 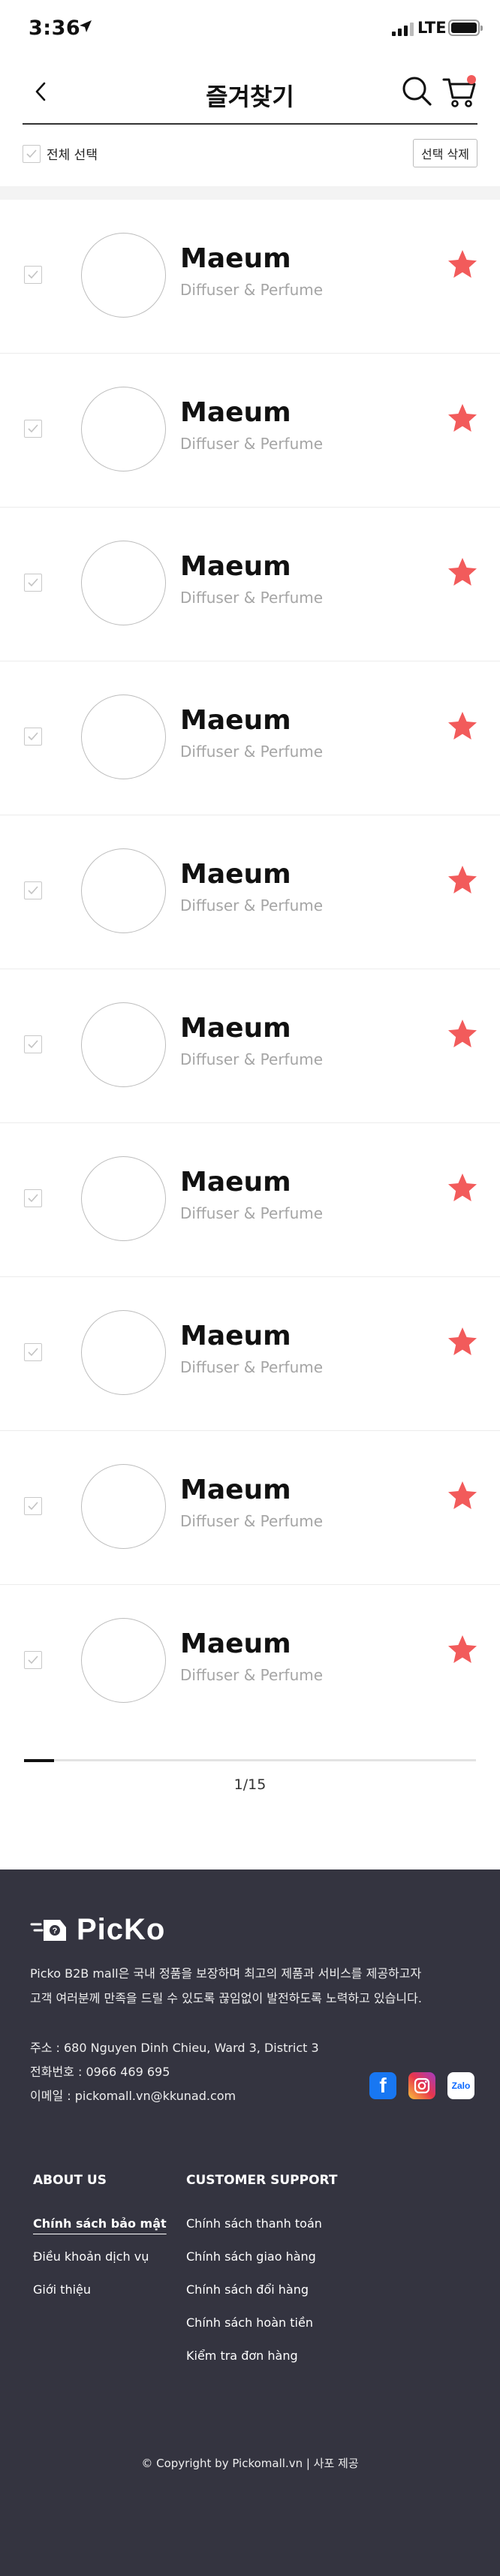 I want to click on picko-logo-icon: ?, so click(x=48, y=1930).